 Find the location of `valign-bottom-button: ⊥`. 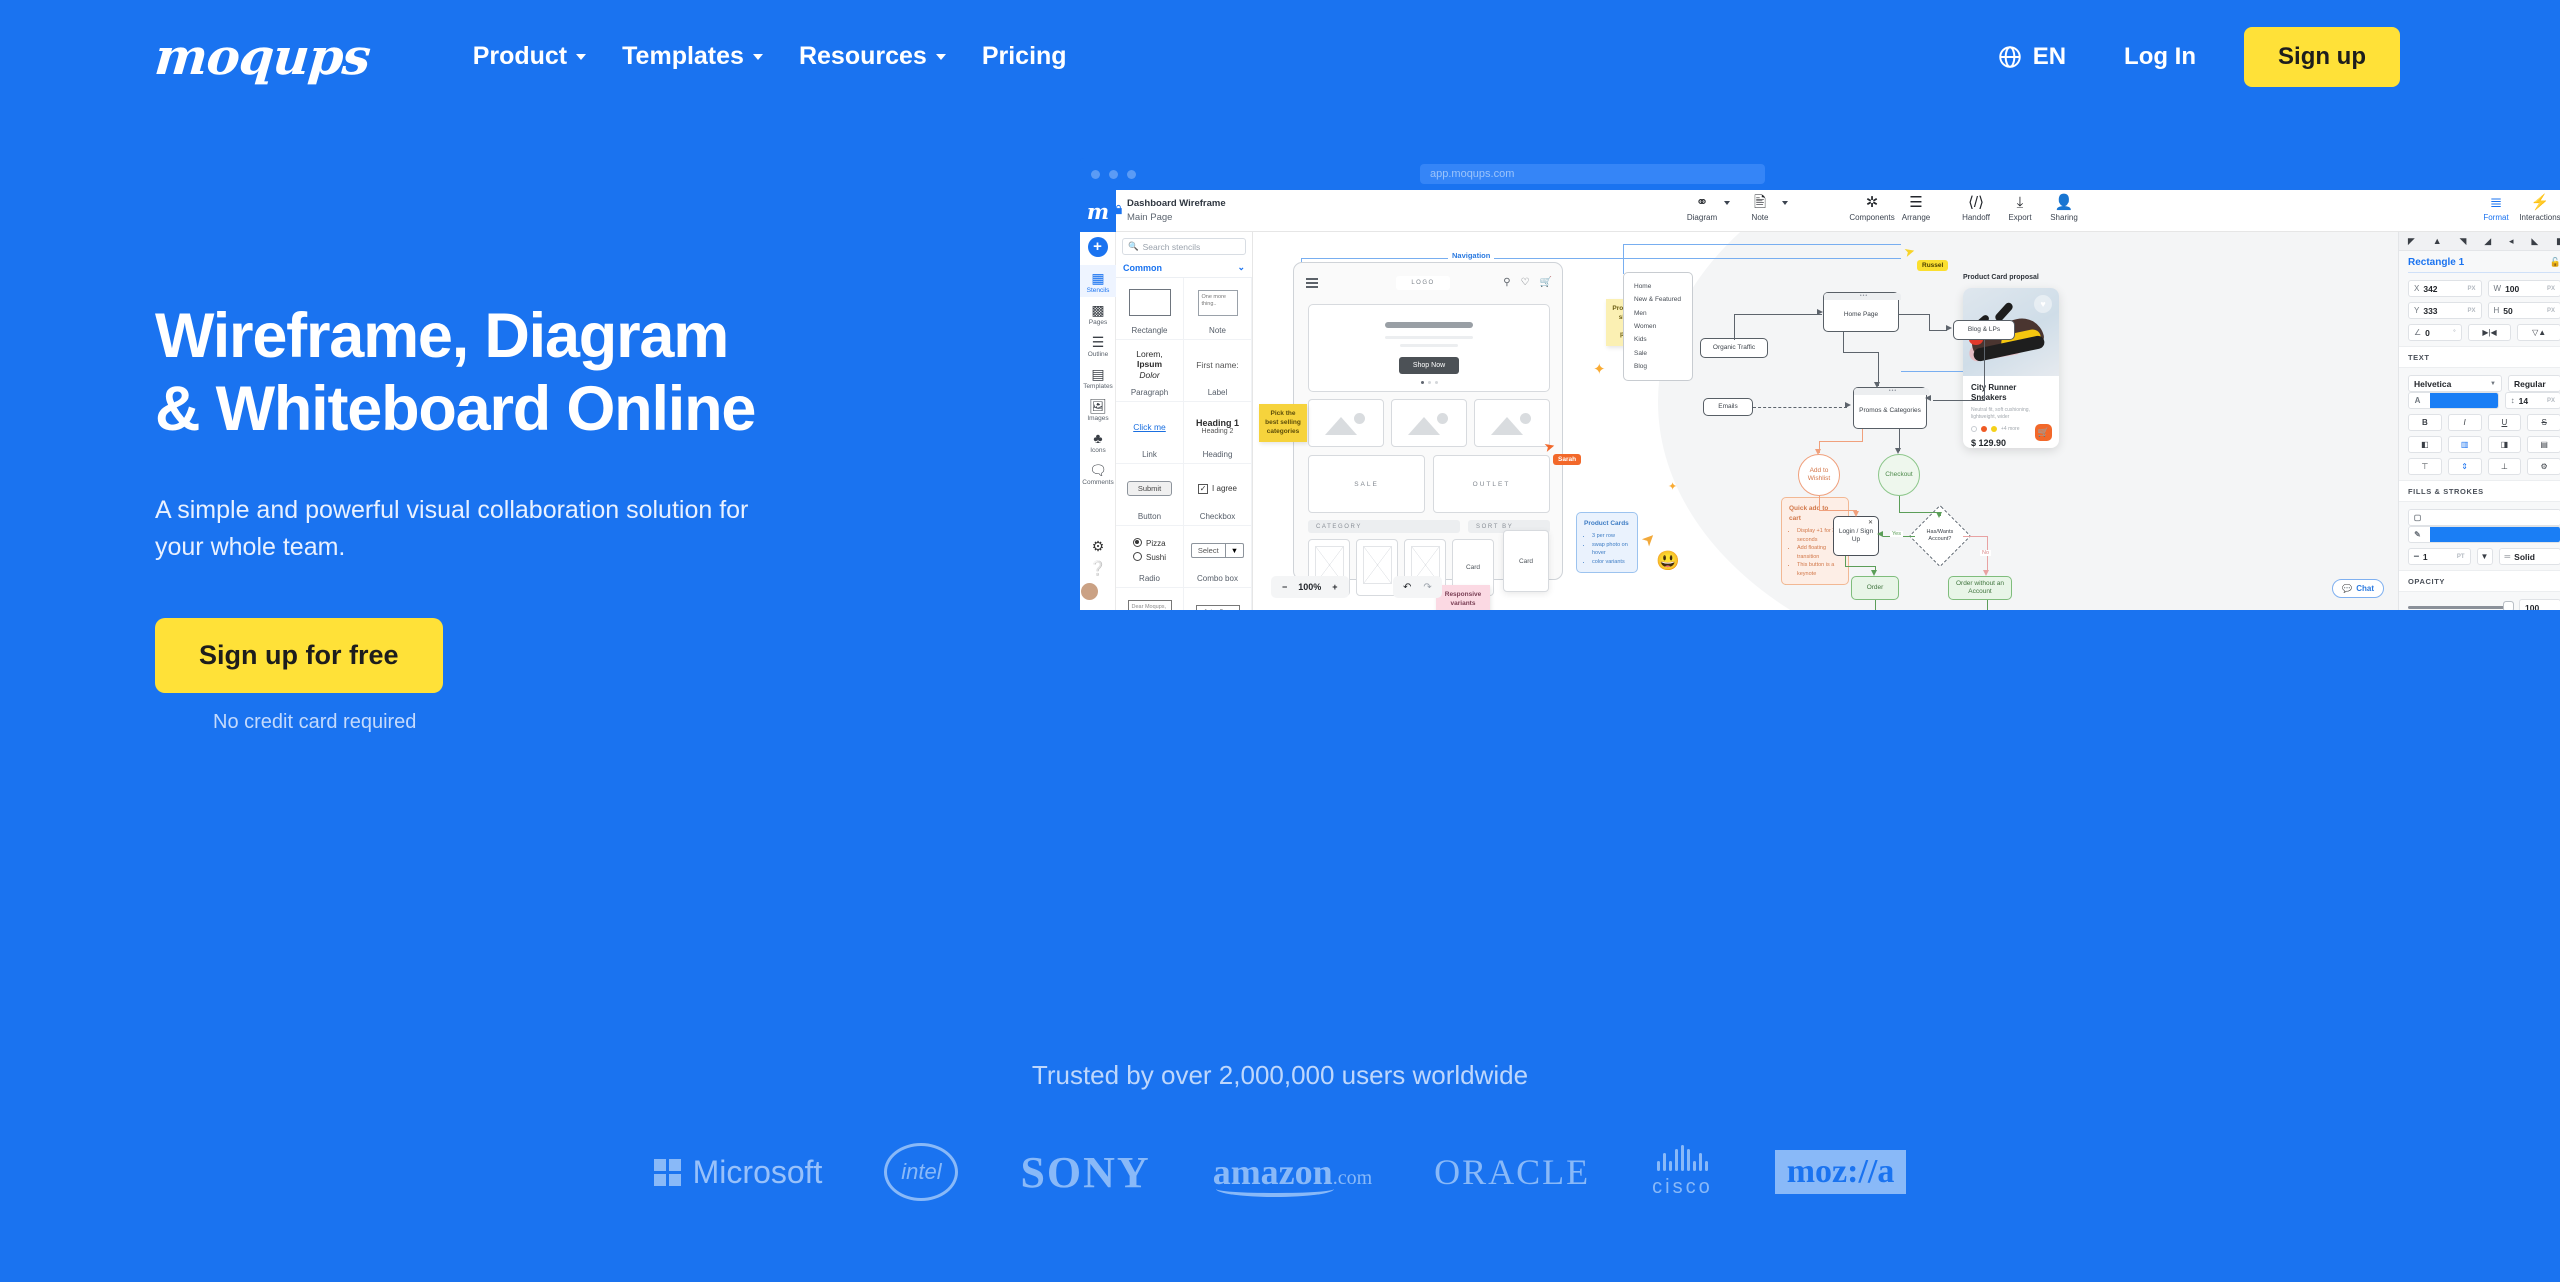

valign-bottom-button: ⊥ is located at coordinates (2504, 466).